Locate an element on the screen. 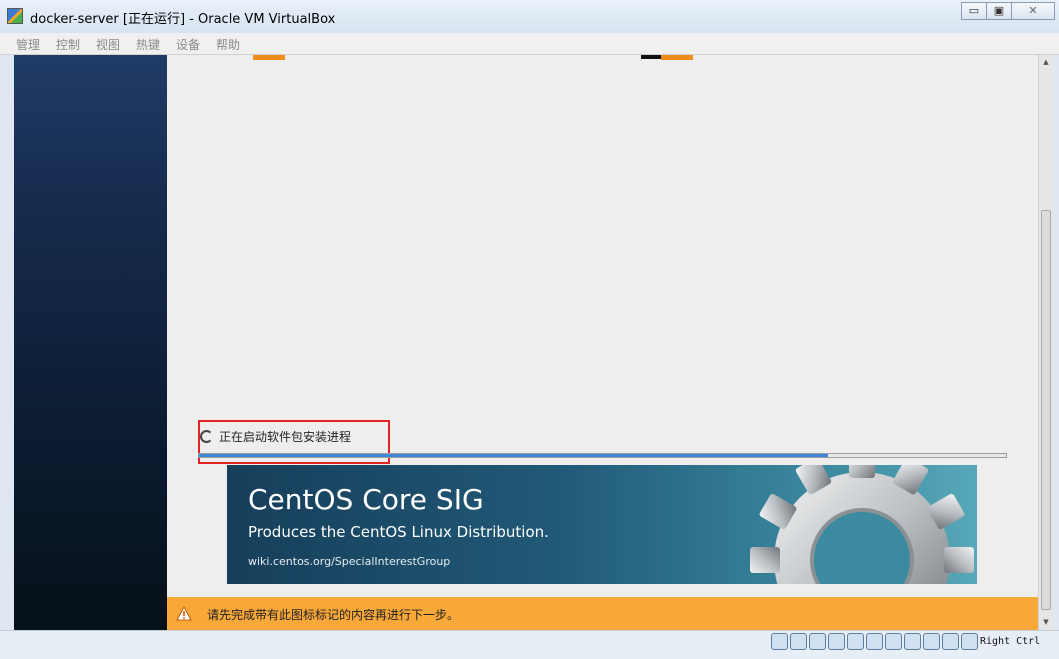  menu-manage: 管理 is located at coordinates (28, 44).